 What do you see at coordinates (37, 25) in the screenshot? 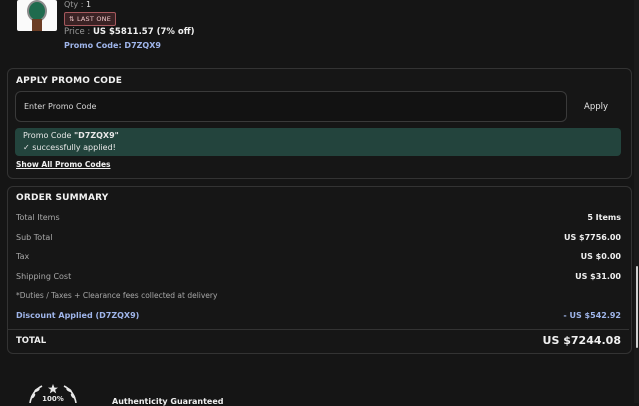
I see `watch-strap` at bounding box center [37, 25].